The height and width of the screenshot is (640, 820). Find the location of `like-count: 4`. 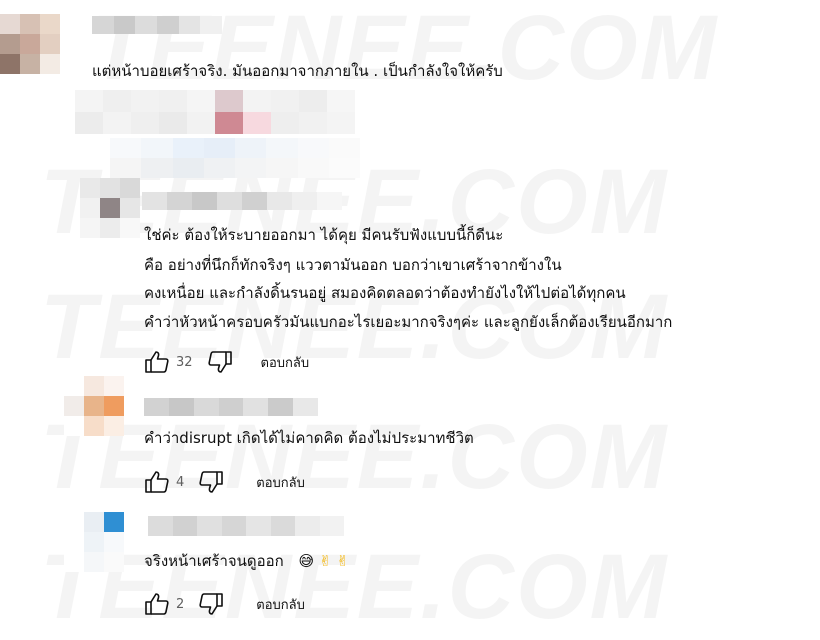

like-count: 4 is located at coordinates (180, 482).